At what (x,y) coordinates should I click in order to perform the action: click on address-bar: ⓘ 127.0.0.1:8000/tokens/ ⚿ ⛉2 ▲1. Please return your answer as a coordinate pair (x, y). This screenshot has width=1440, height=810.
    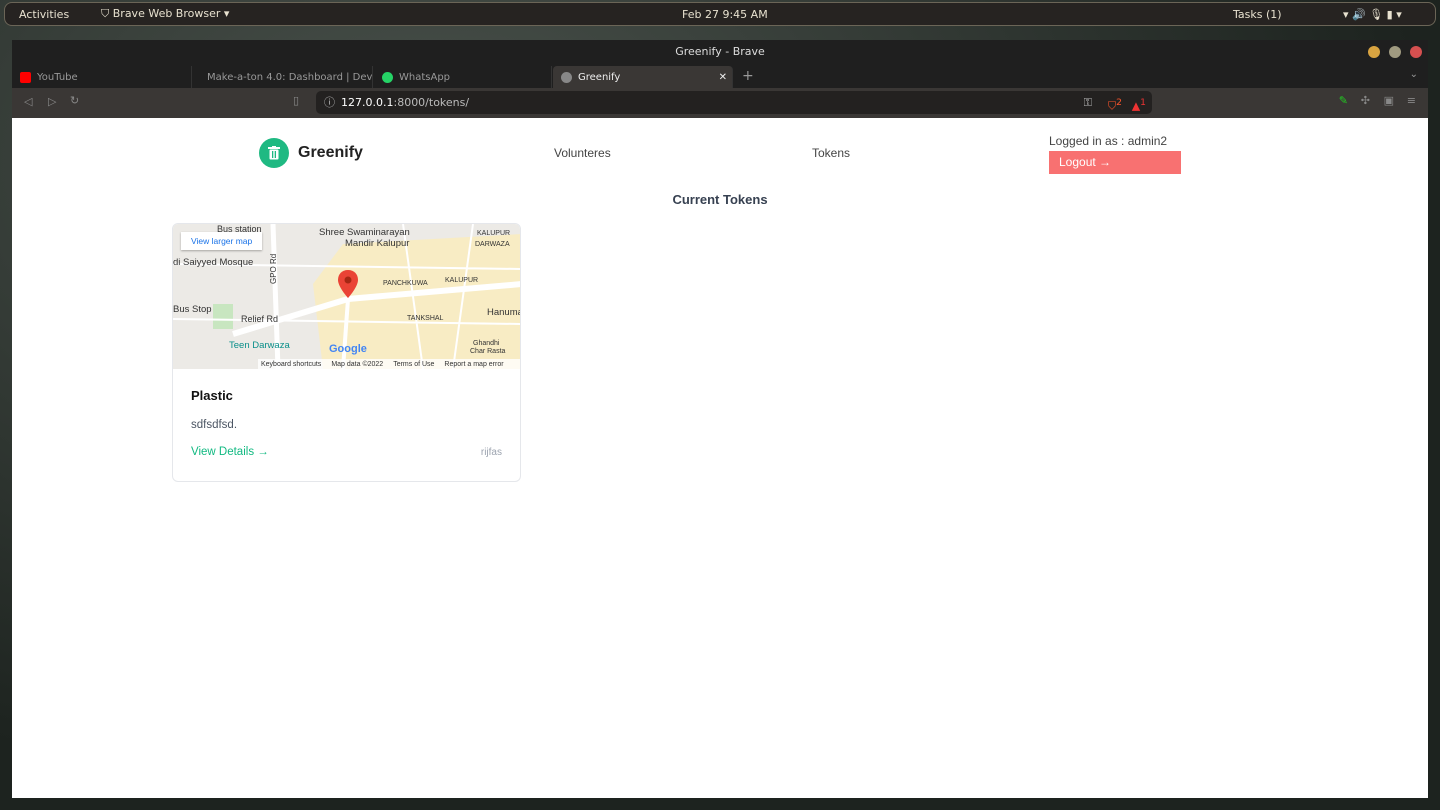
    Looking at the image, I should click on (734, 102).